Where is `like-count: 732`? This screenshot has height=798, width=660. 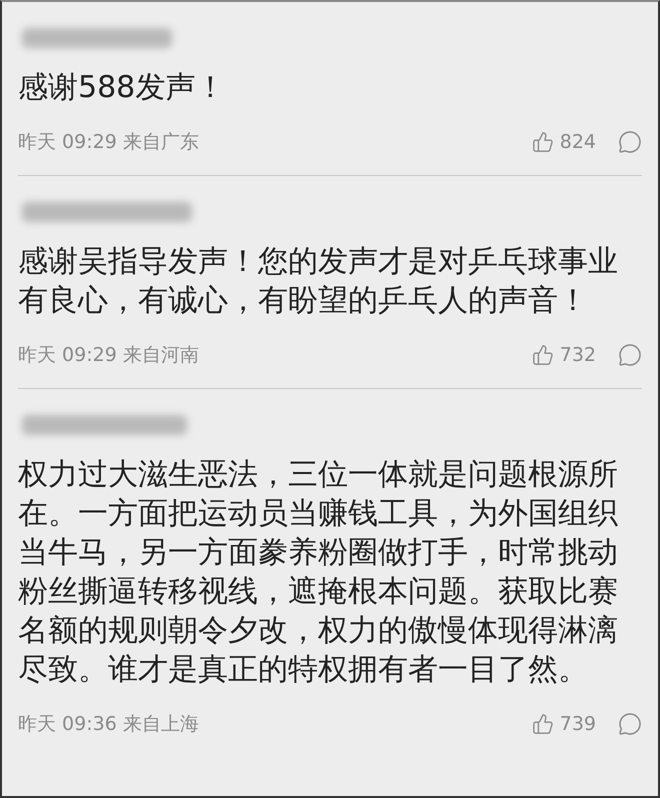 like-count: 732 is located at coordinates (578, 355).